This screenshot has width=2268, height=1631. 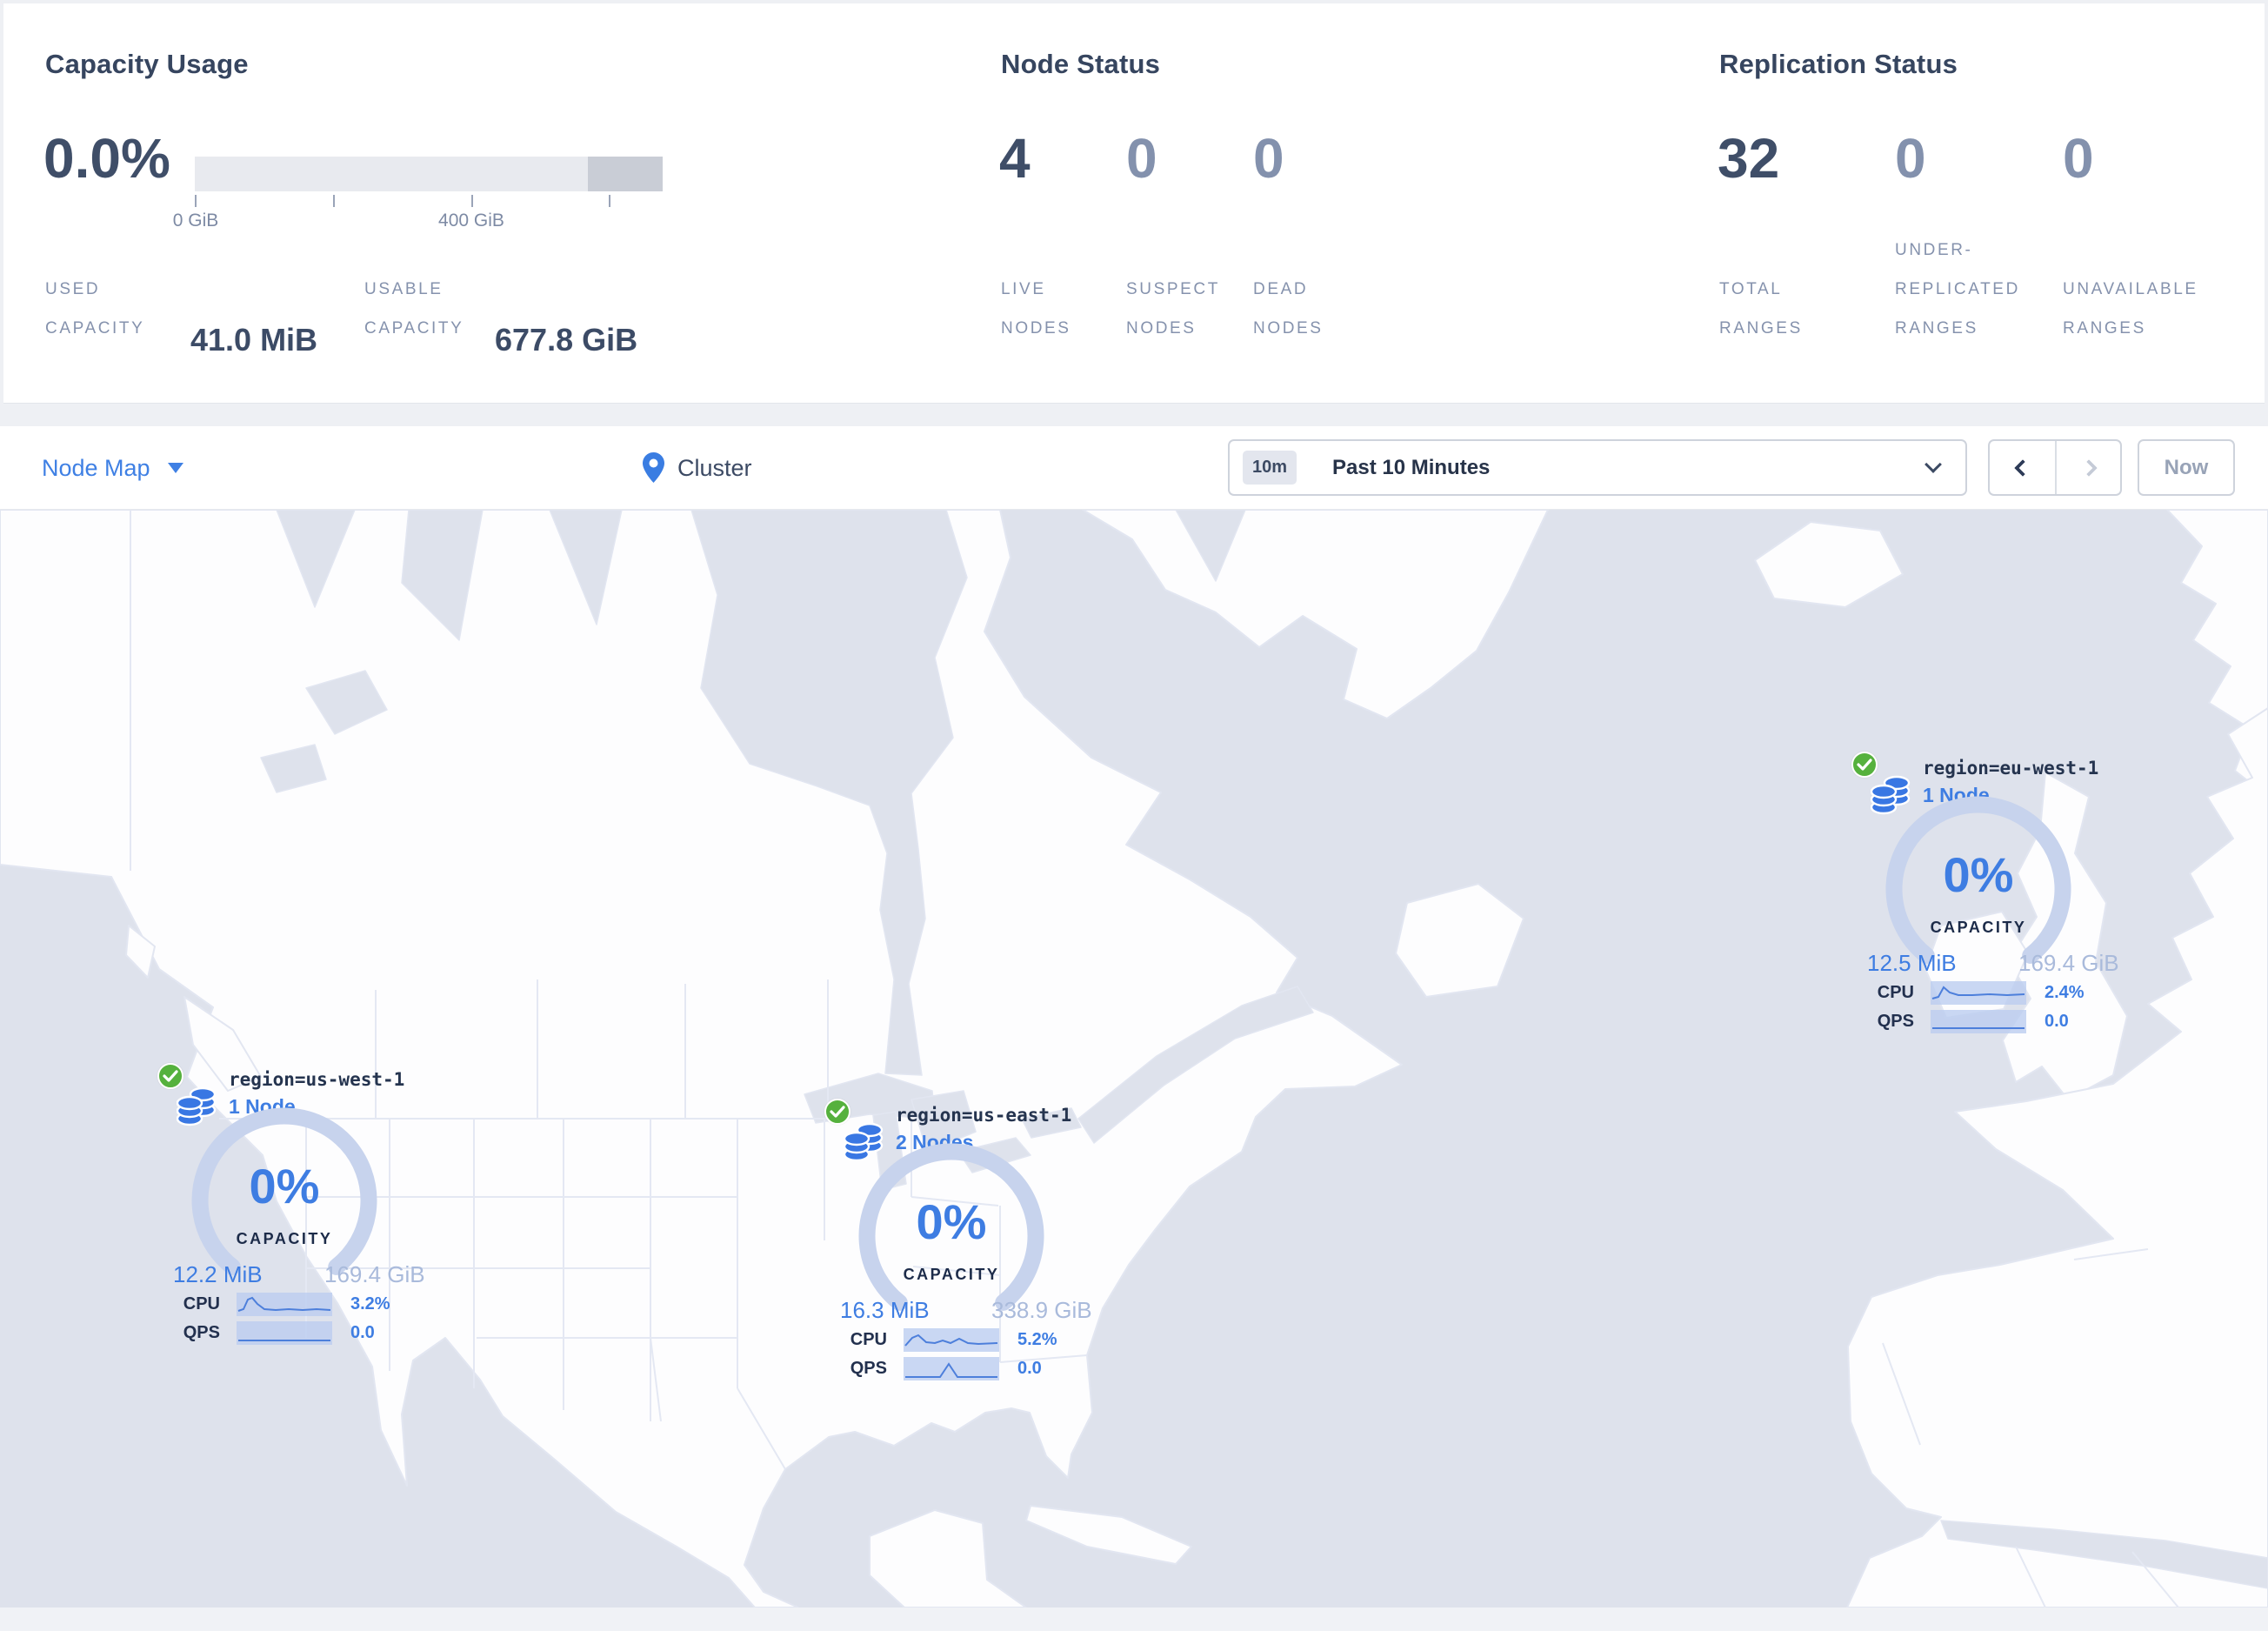 What do you see at coordinates (1838, 64) in the screenshot?
I see `replication-status-title: Replication Status` at bounding box center [1838, 64].